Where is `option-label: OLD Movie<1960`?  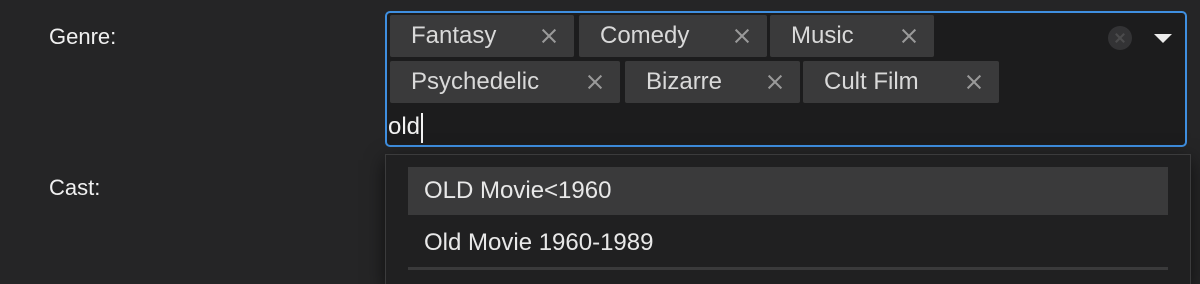
option-label: OLD Movie<1960 is located at coordinates (518, 190).